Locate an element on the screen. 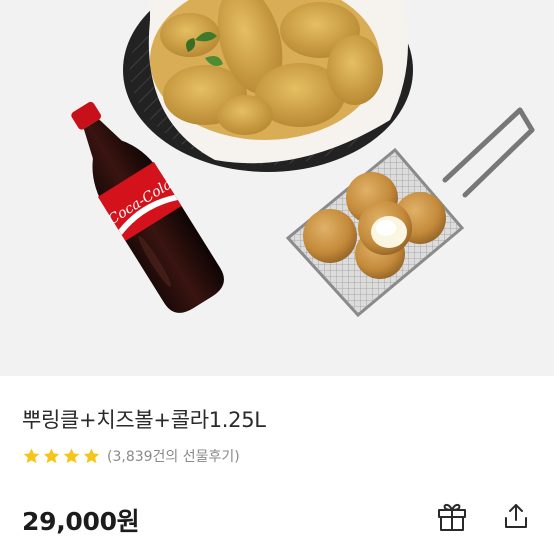  share-icon is located at coordinates (516, 516).